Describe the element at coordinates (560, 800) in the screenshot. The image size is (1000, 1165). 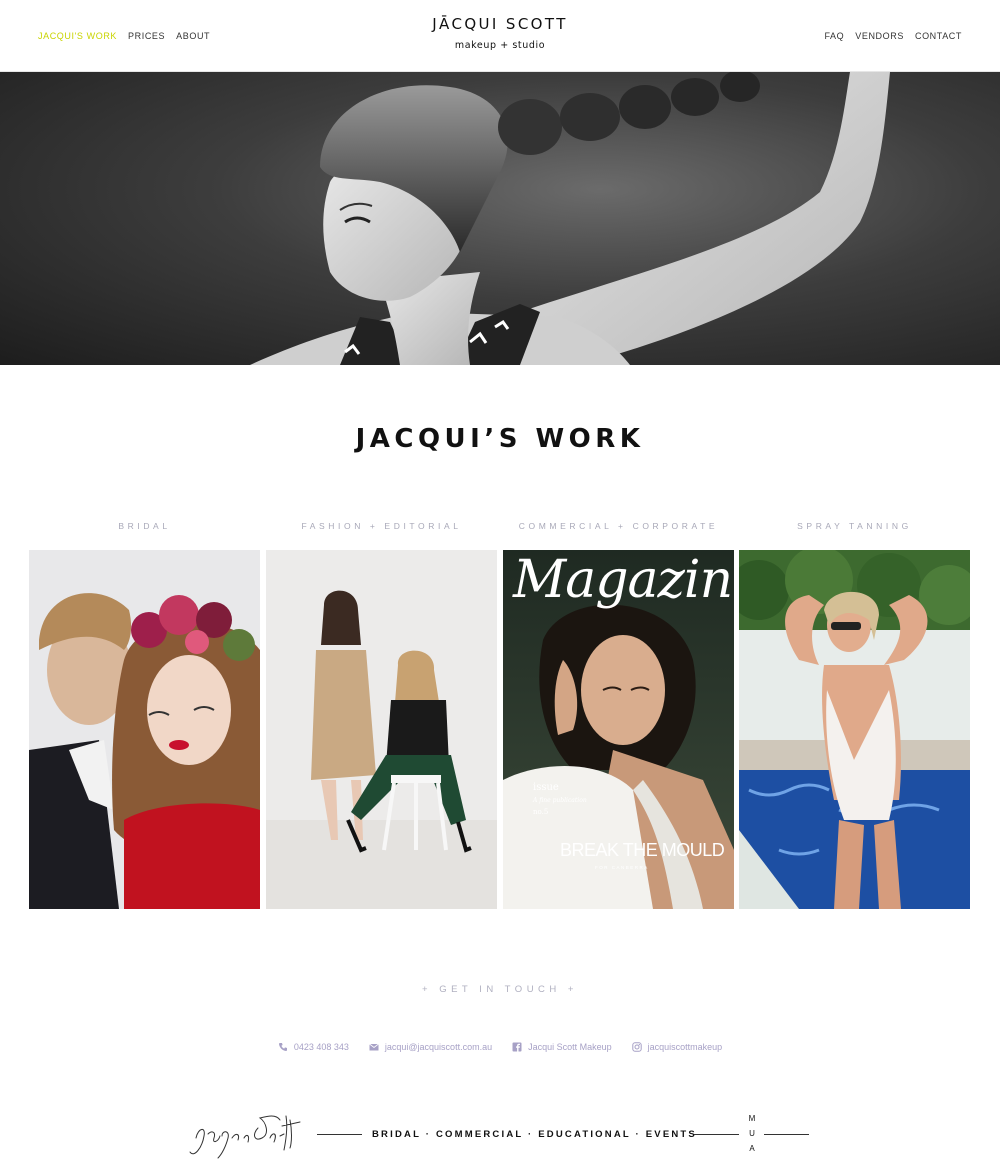
I see `magazine-issue-sub: A fine publication` at that location.